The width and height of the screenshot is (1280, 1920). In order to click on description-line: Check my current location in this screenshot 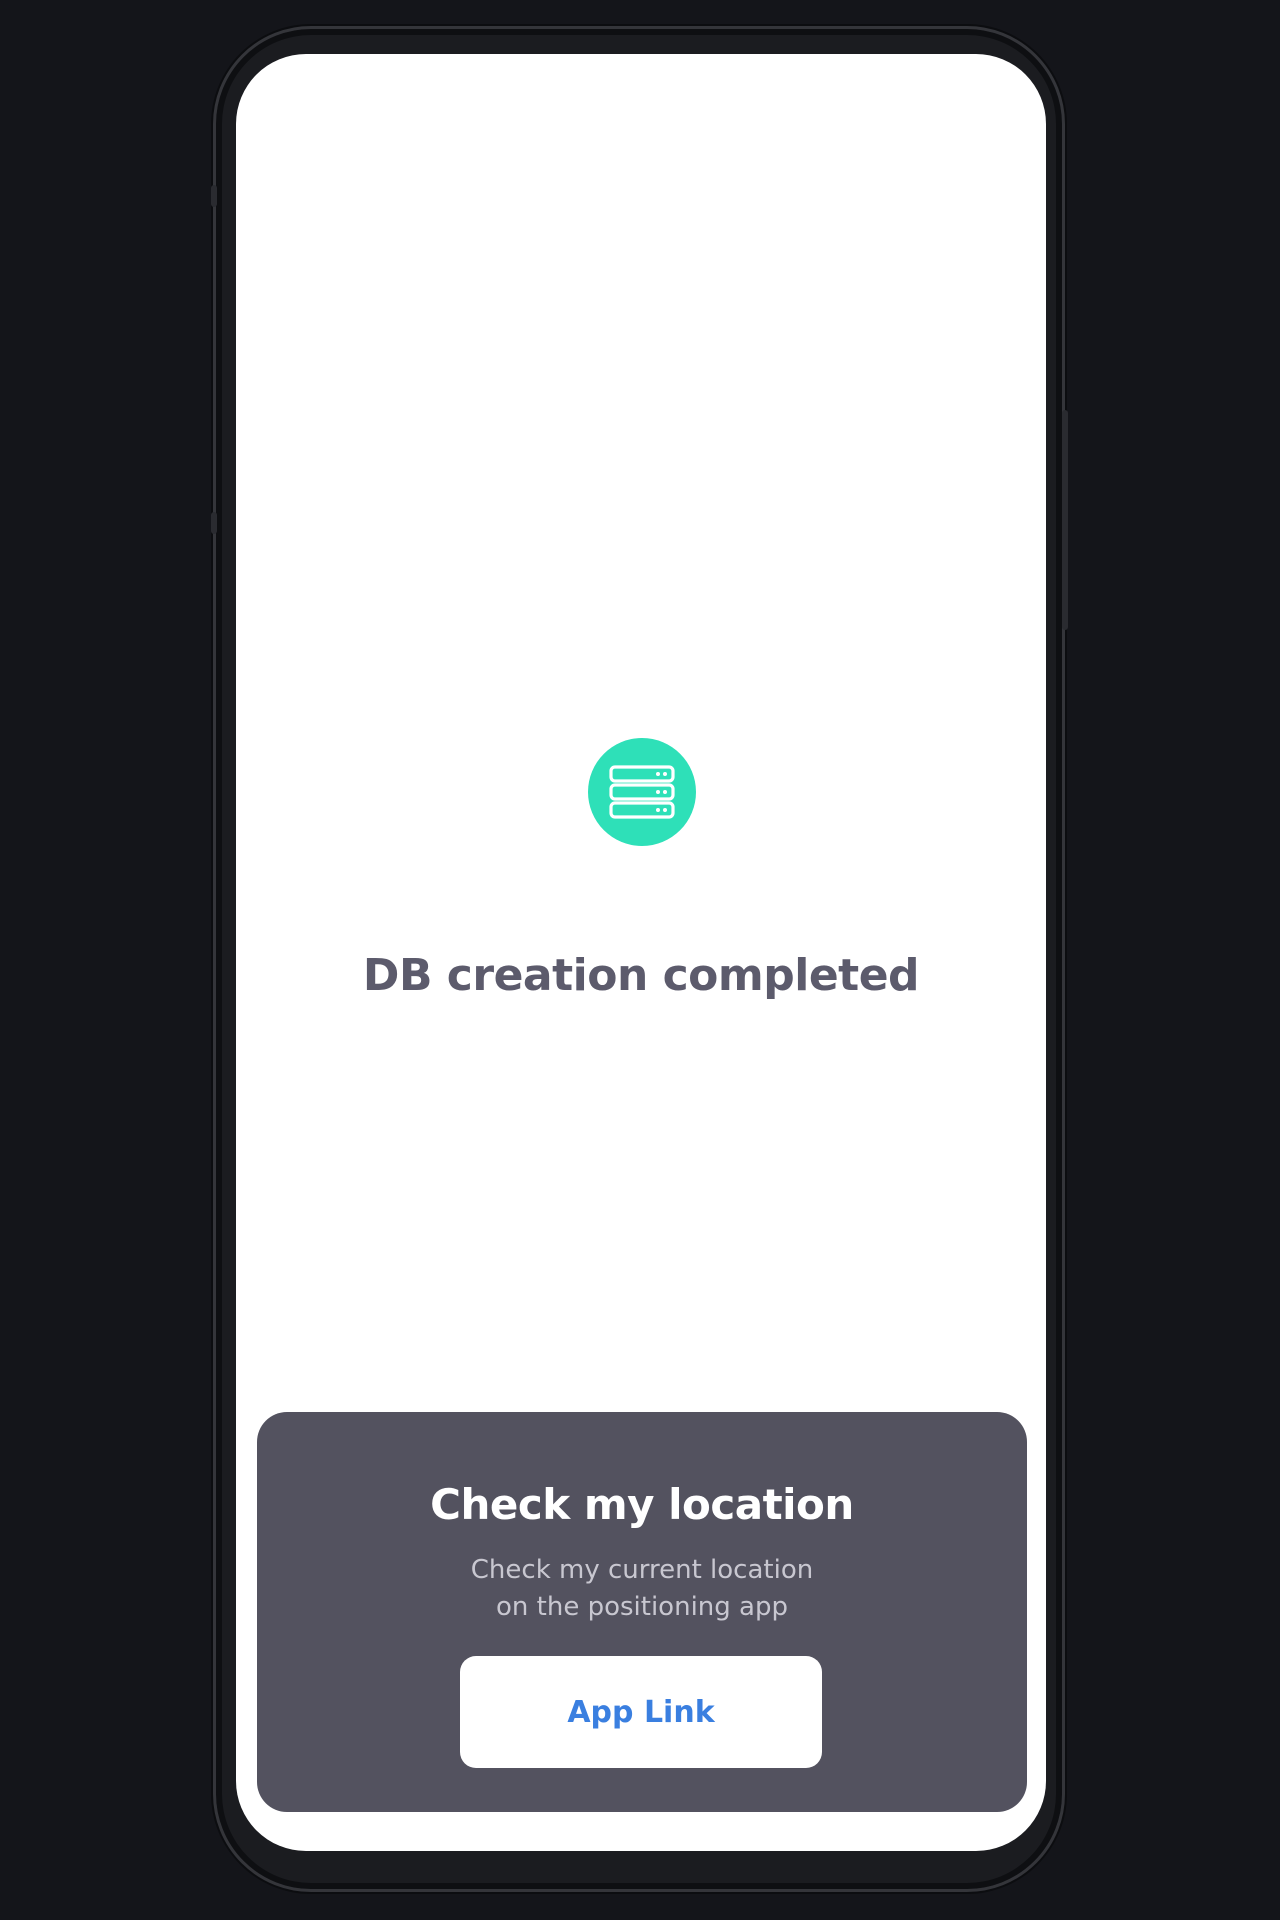, I will do `click(642, 1570)`.